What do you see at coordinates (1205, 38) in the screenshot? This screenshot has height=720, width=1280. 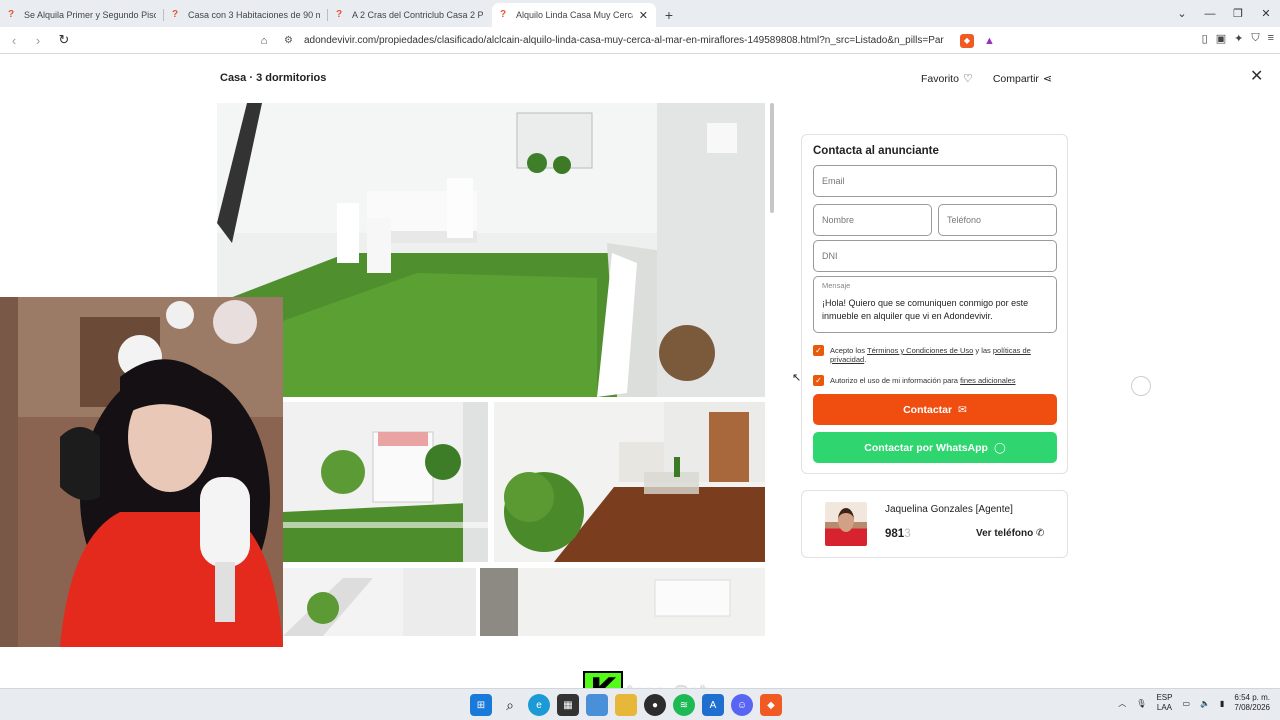 I see `sidebar-icon: ▯` at bounding box center [1205, 38].